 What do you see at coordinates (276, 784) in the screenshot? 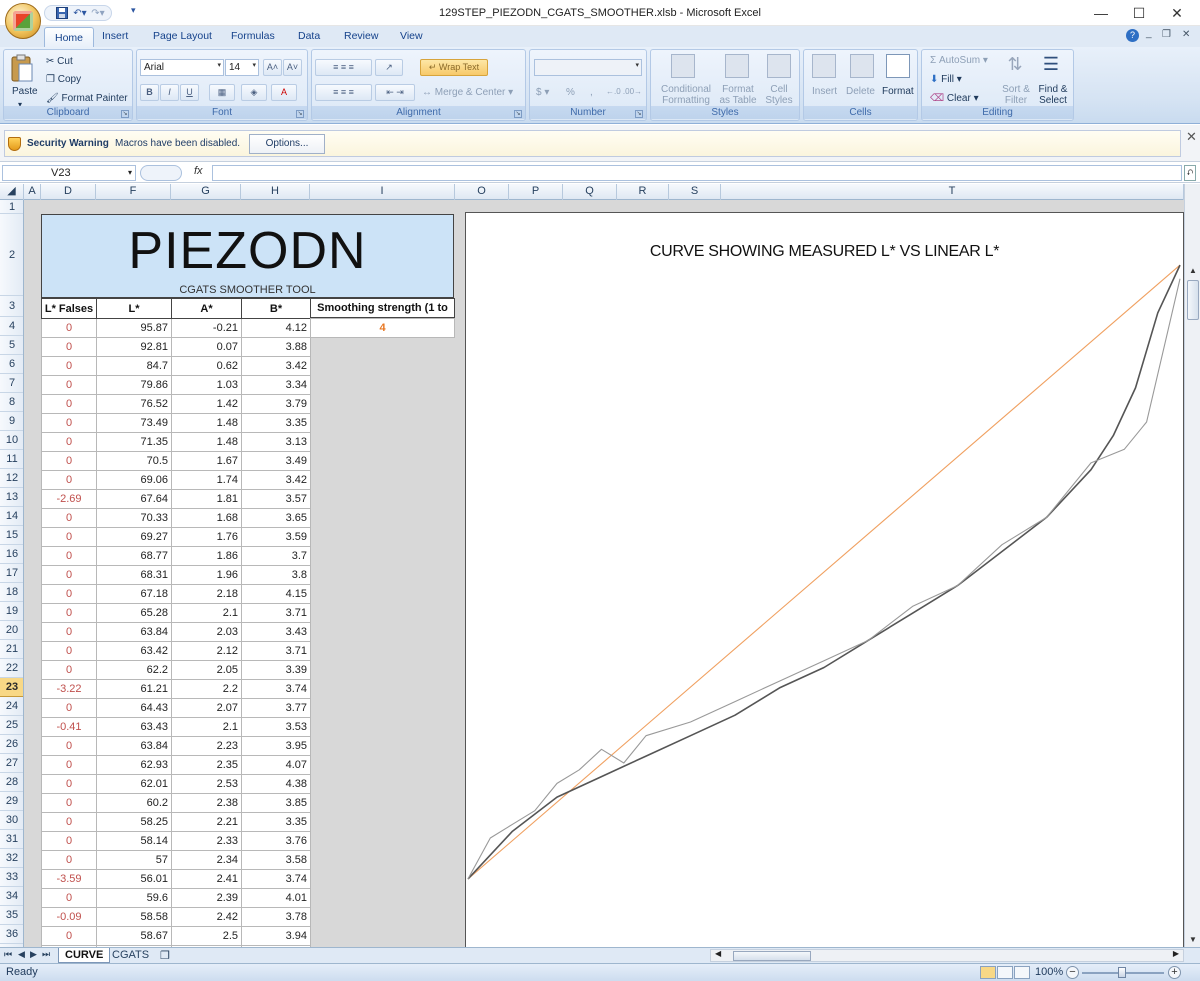
I see `b-cell: 4.38` at bounding box center [276, 784].